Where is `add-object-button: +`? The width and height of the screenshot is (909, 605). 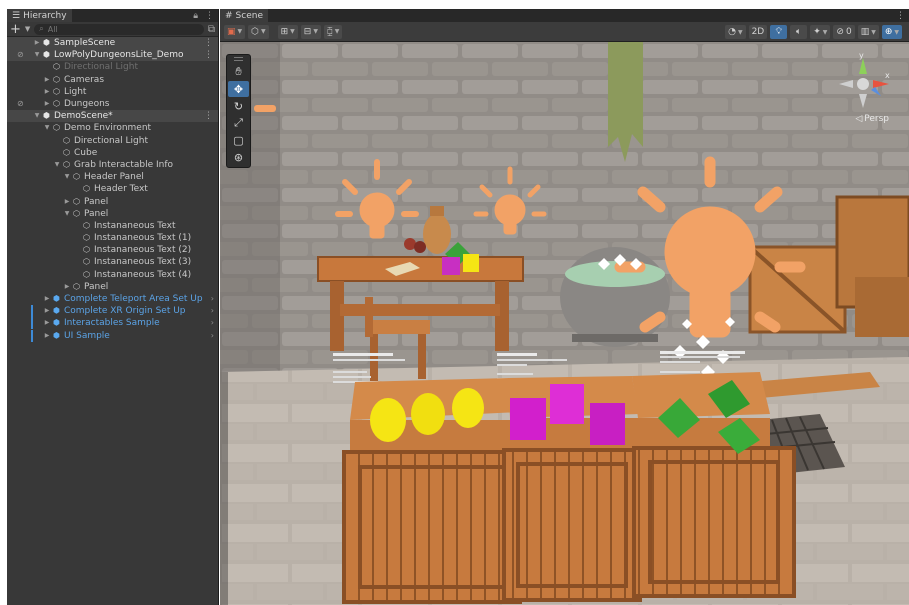 add-object-button: + is located at coordinates (15, 29).